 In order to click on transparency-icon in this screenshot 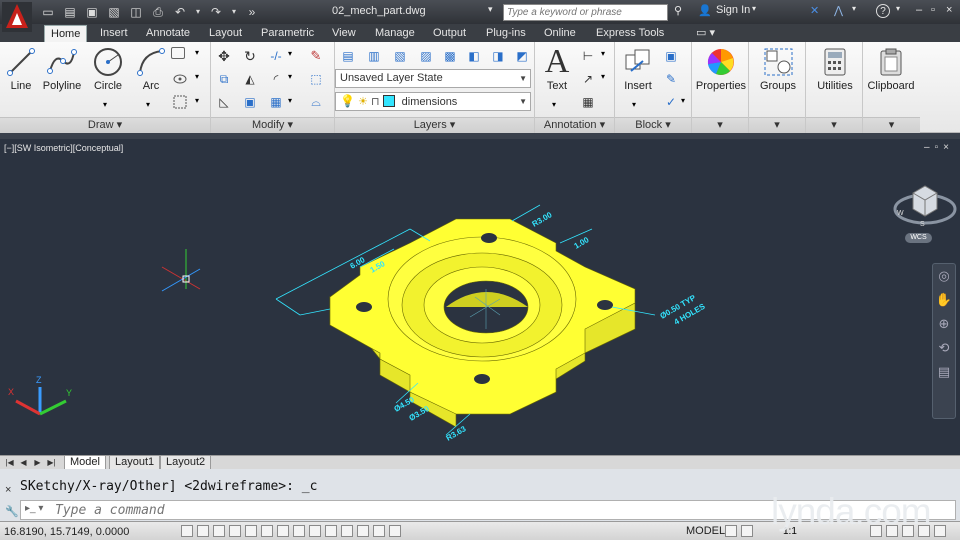, I will do `click(363, 531)`.